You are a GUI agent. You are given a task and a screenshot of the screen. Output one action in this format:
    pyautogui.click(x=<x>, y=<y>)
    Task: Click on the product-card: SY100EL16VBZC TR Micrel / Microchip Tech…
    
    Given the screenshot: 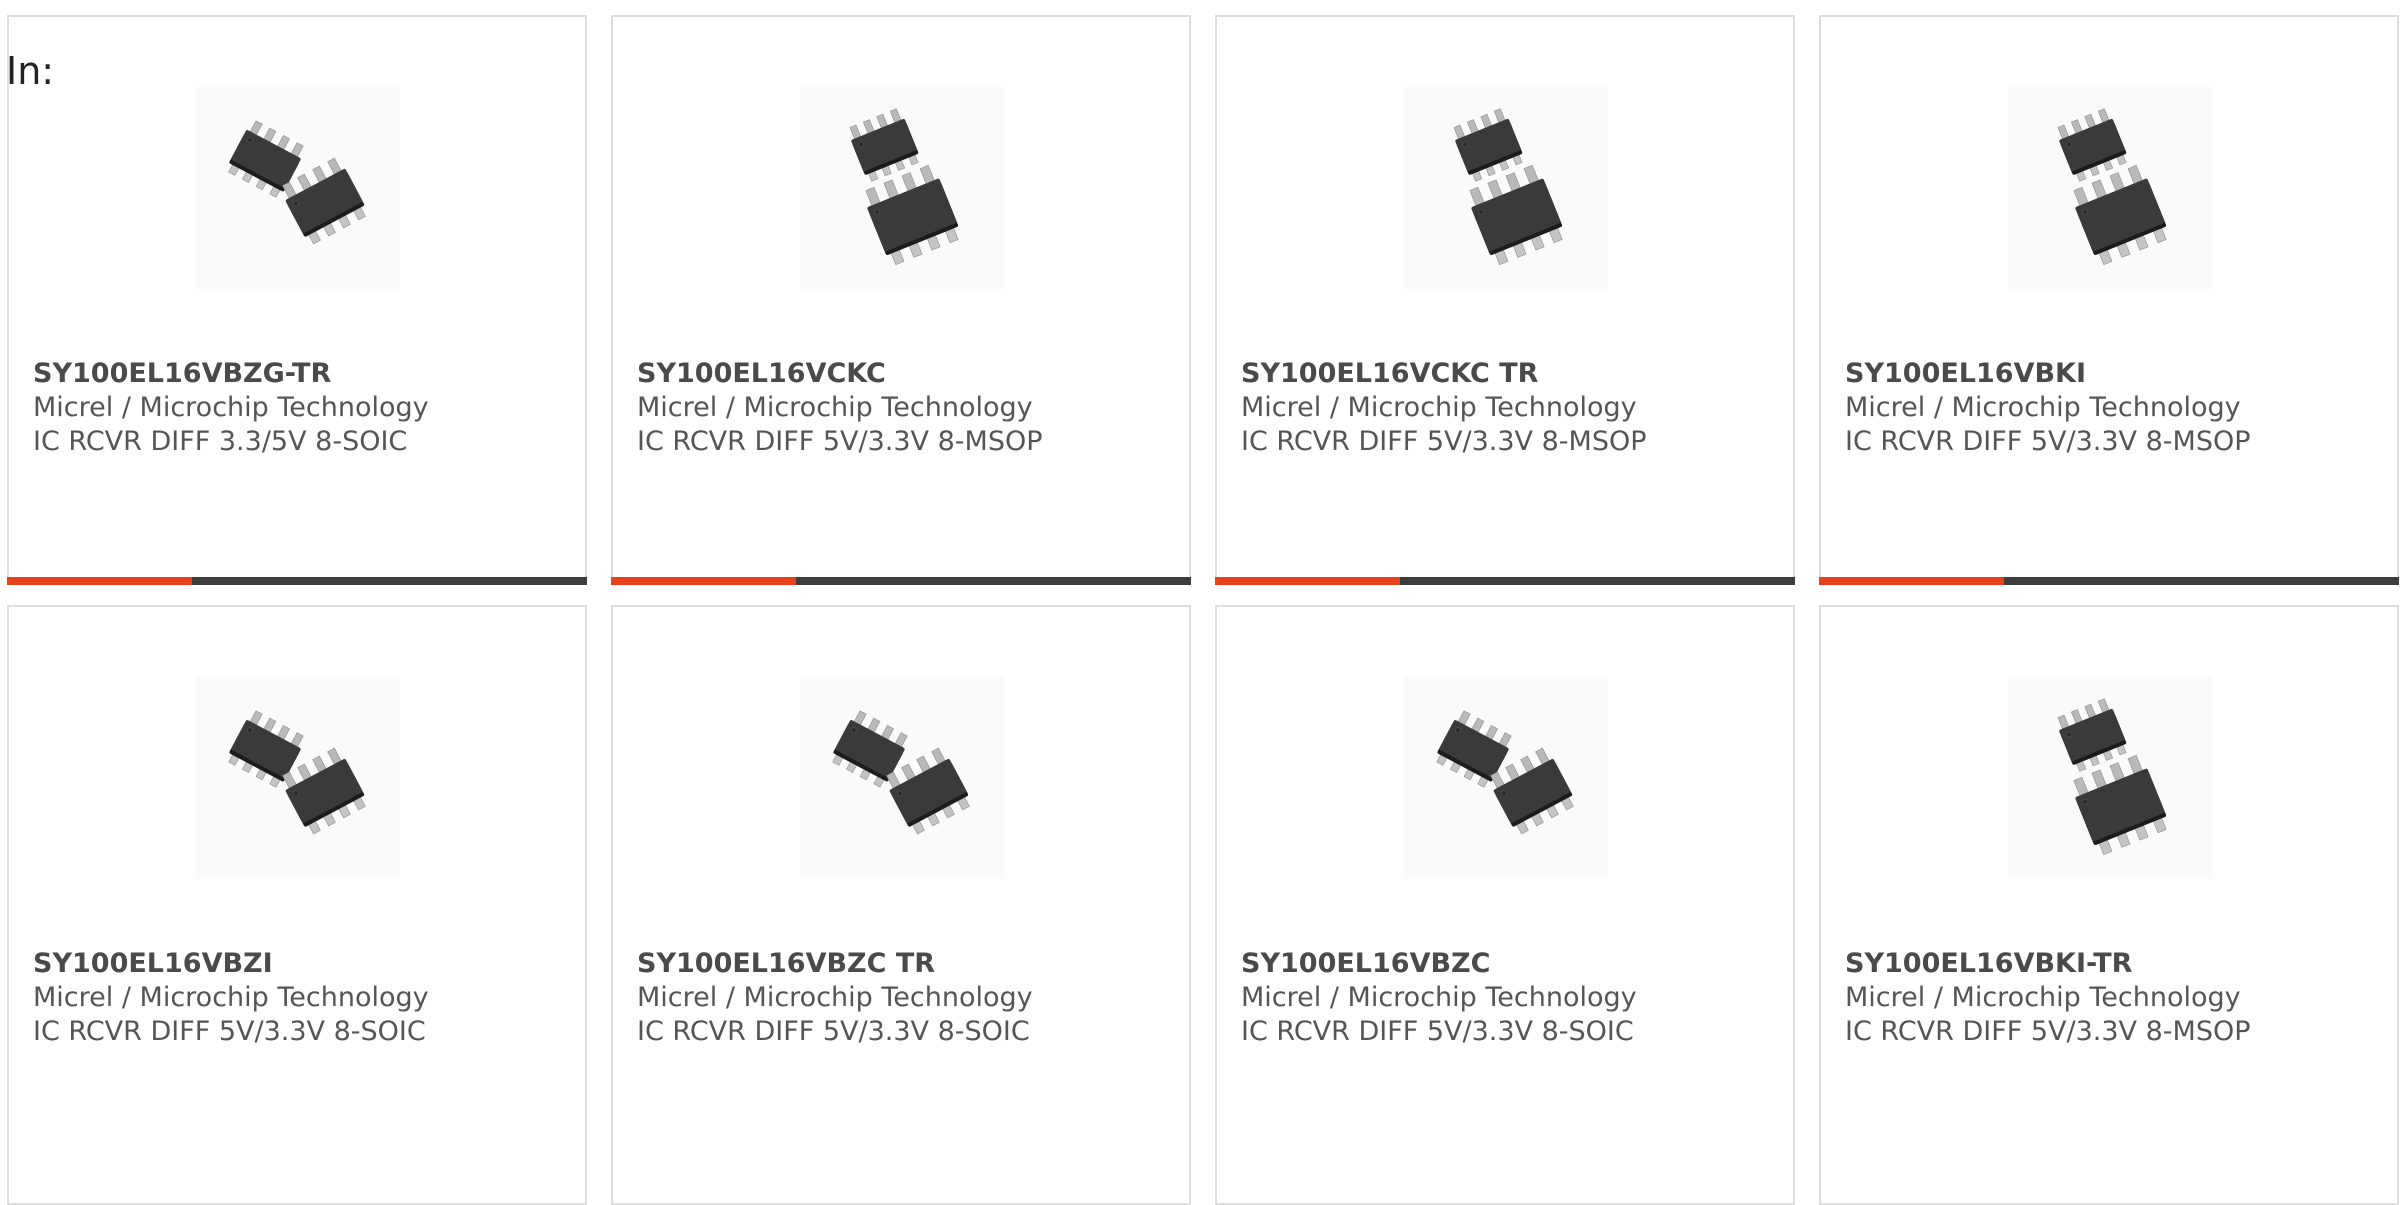 What is the action you would take?
    pyautogui.click(x=901, y=905)
    